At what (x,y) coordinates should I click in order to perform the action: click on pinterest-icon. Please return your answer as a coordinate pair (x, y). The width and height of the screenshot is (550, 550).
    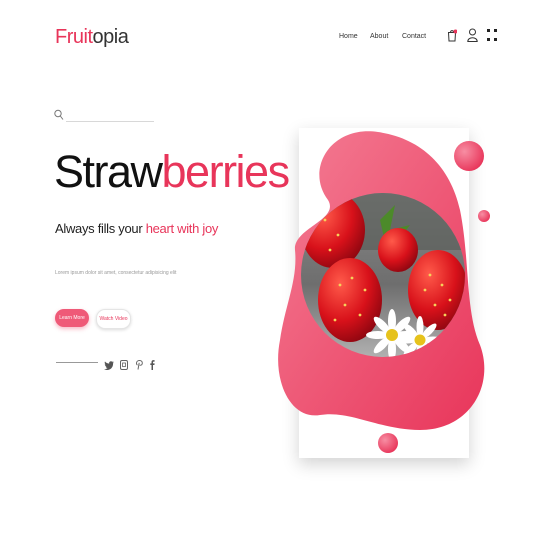
    Looking at the image, I should click on (139, 366).